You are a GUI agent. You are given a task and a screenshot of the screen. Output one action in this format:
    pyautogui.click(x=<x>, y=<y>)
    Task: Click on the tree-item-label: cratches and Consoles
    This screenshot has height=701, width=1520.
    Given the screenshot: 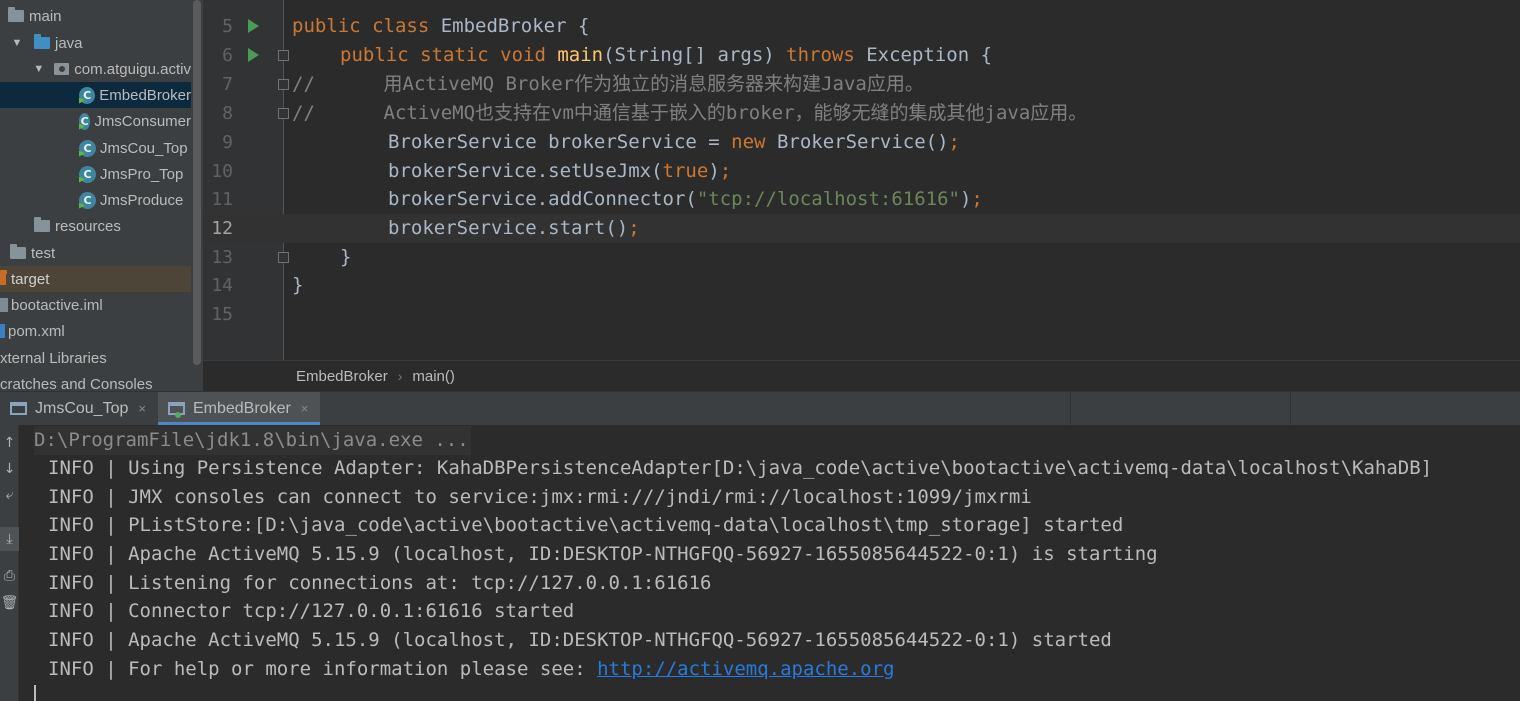 What is the action you would take?
    pyautogui.click(x=76, y=383)
    